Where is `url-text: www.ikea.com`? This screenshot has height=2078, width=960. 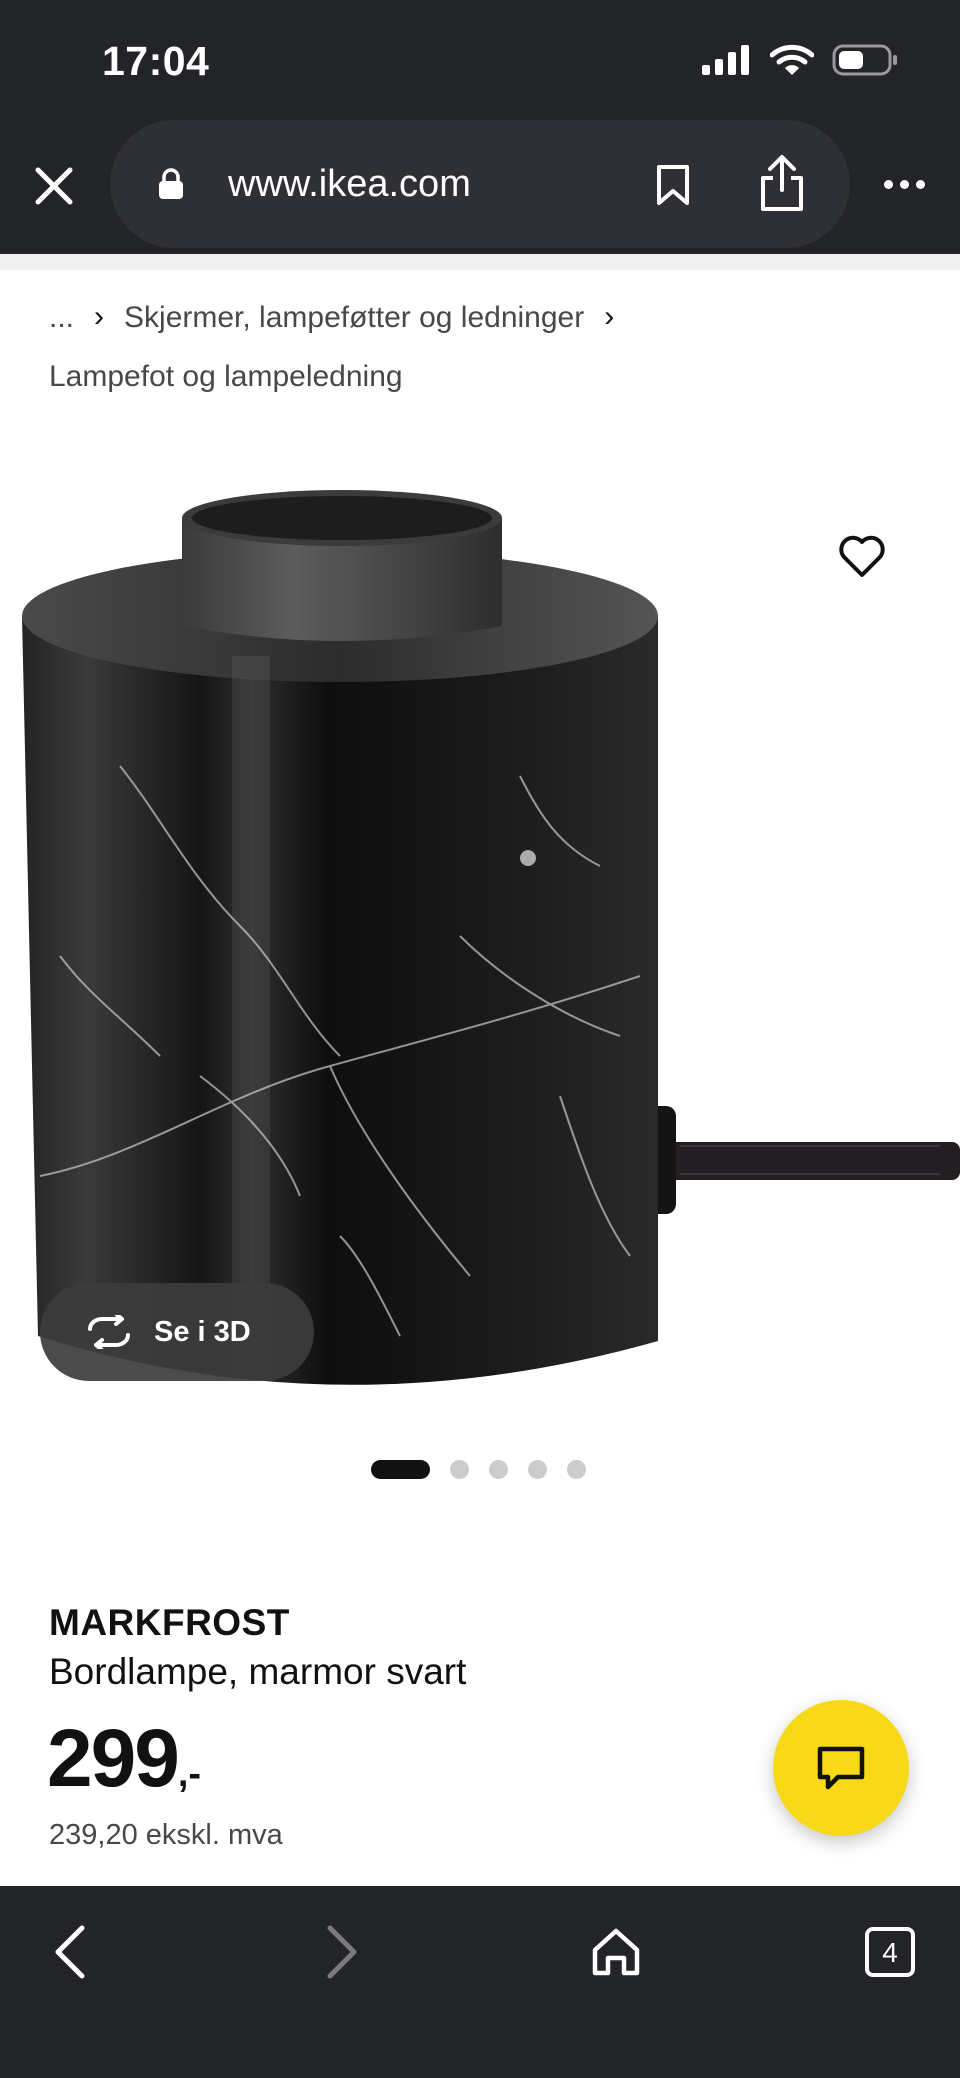 url-text: www.ikea.com is located at coordinates (349, 184).